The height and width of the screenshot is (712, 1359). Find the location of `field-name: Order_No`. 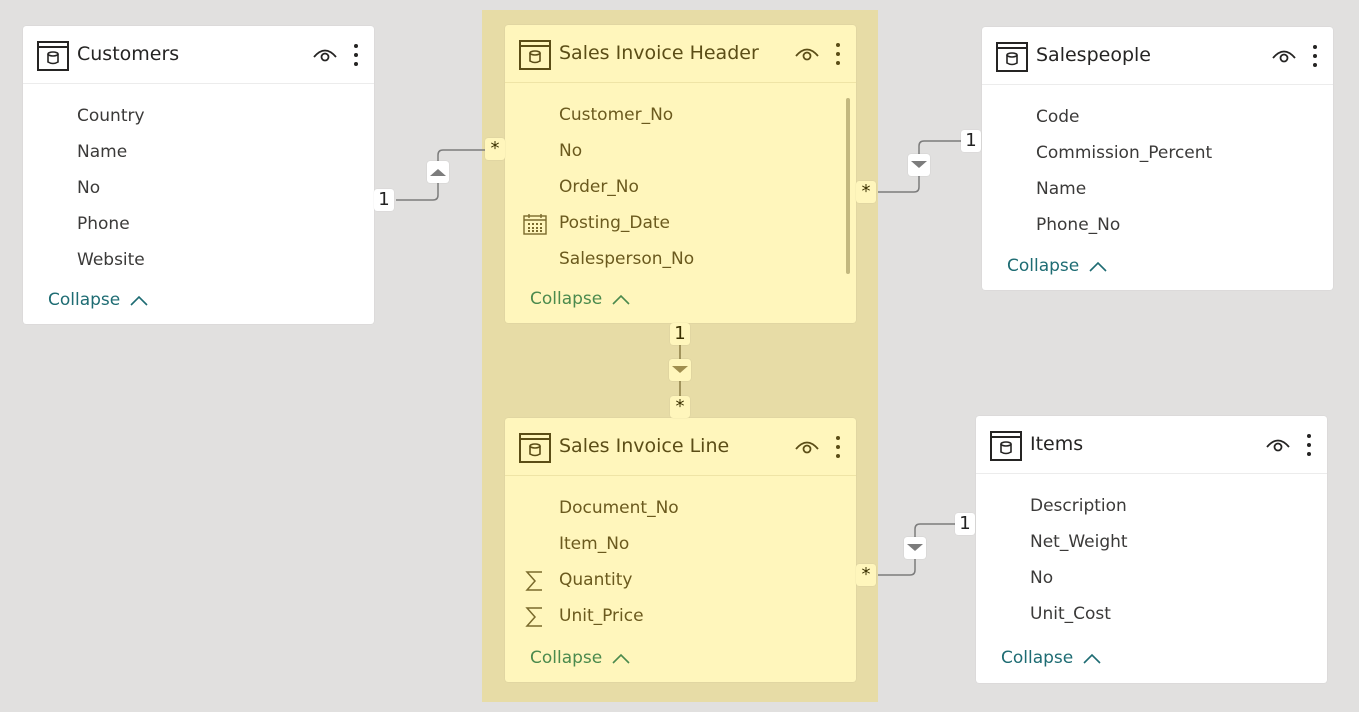

field-name: Order_No is located at coordinates (599, 187).